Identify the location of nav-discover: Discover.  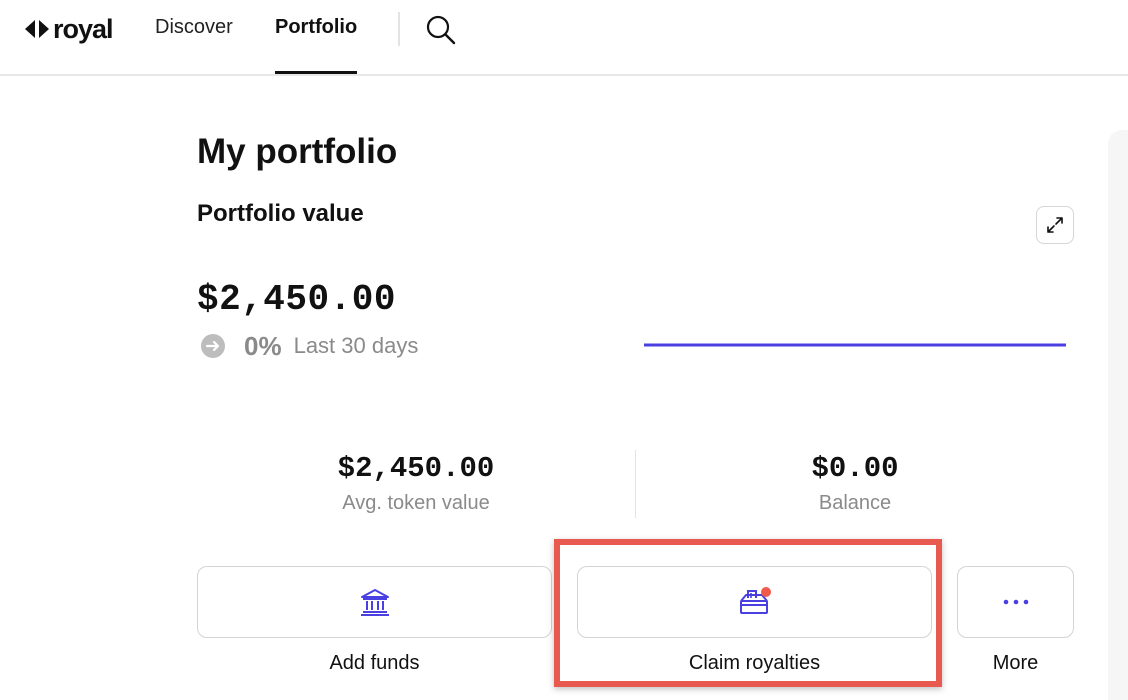
(194, 45).